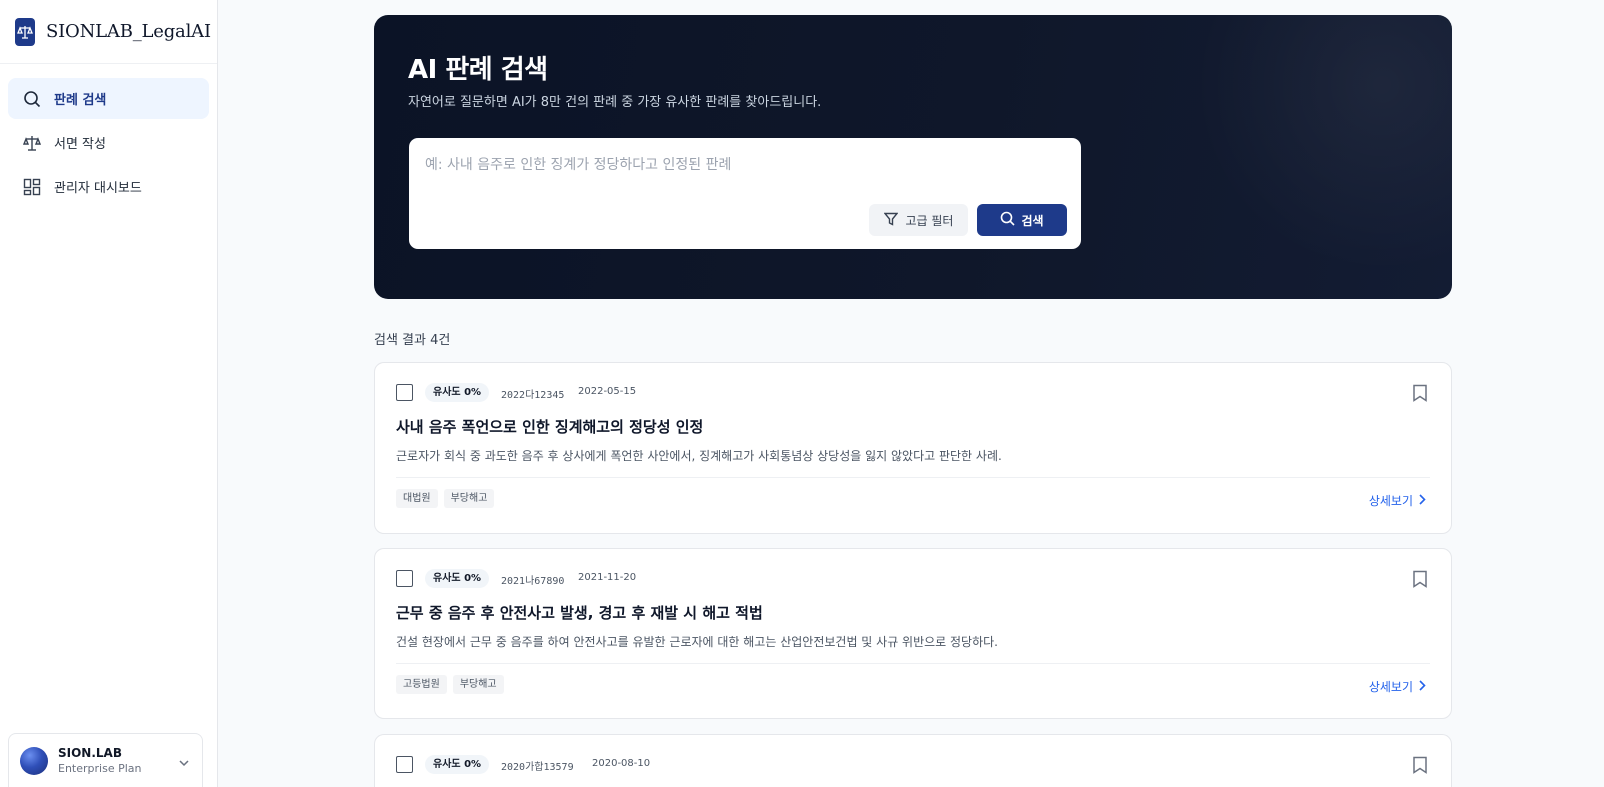  What do you see at coordinates (745, 165) in the screenshot?
I see `search-input` at bounding box center [745, 165].